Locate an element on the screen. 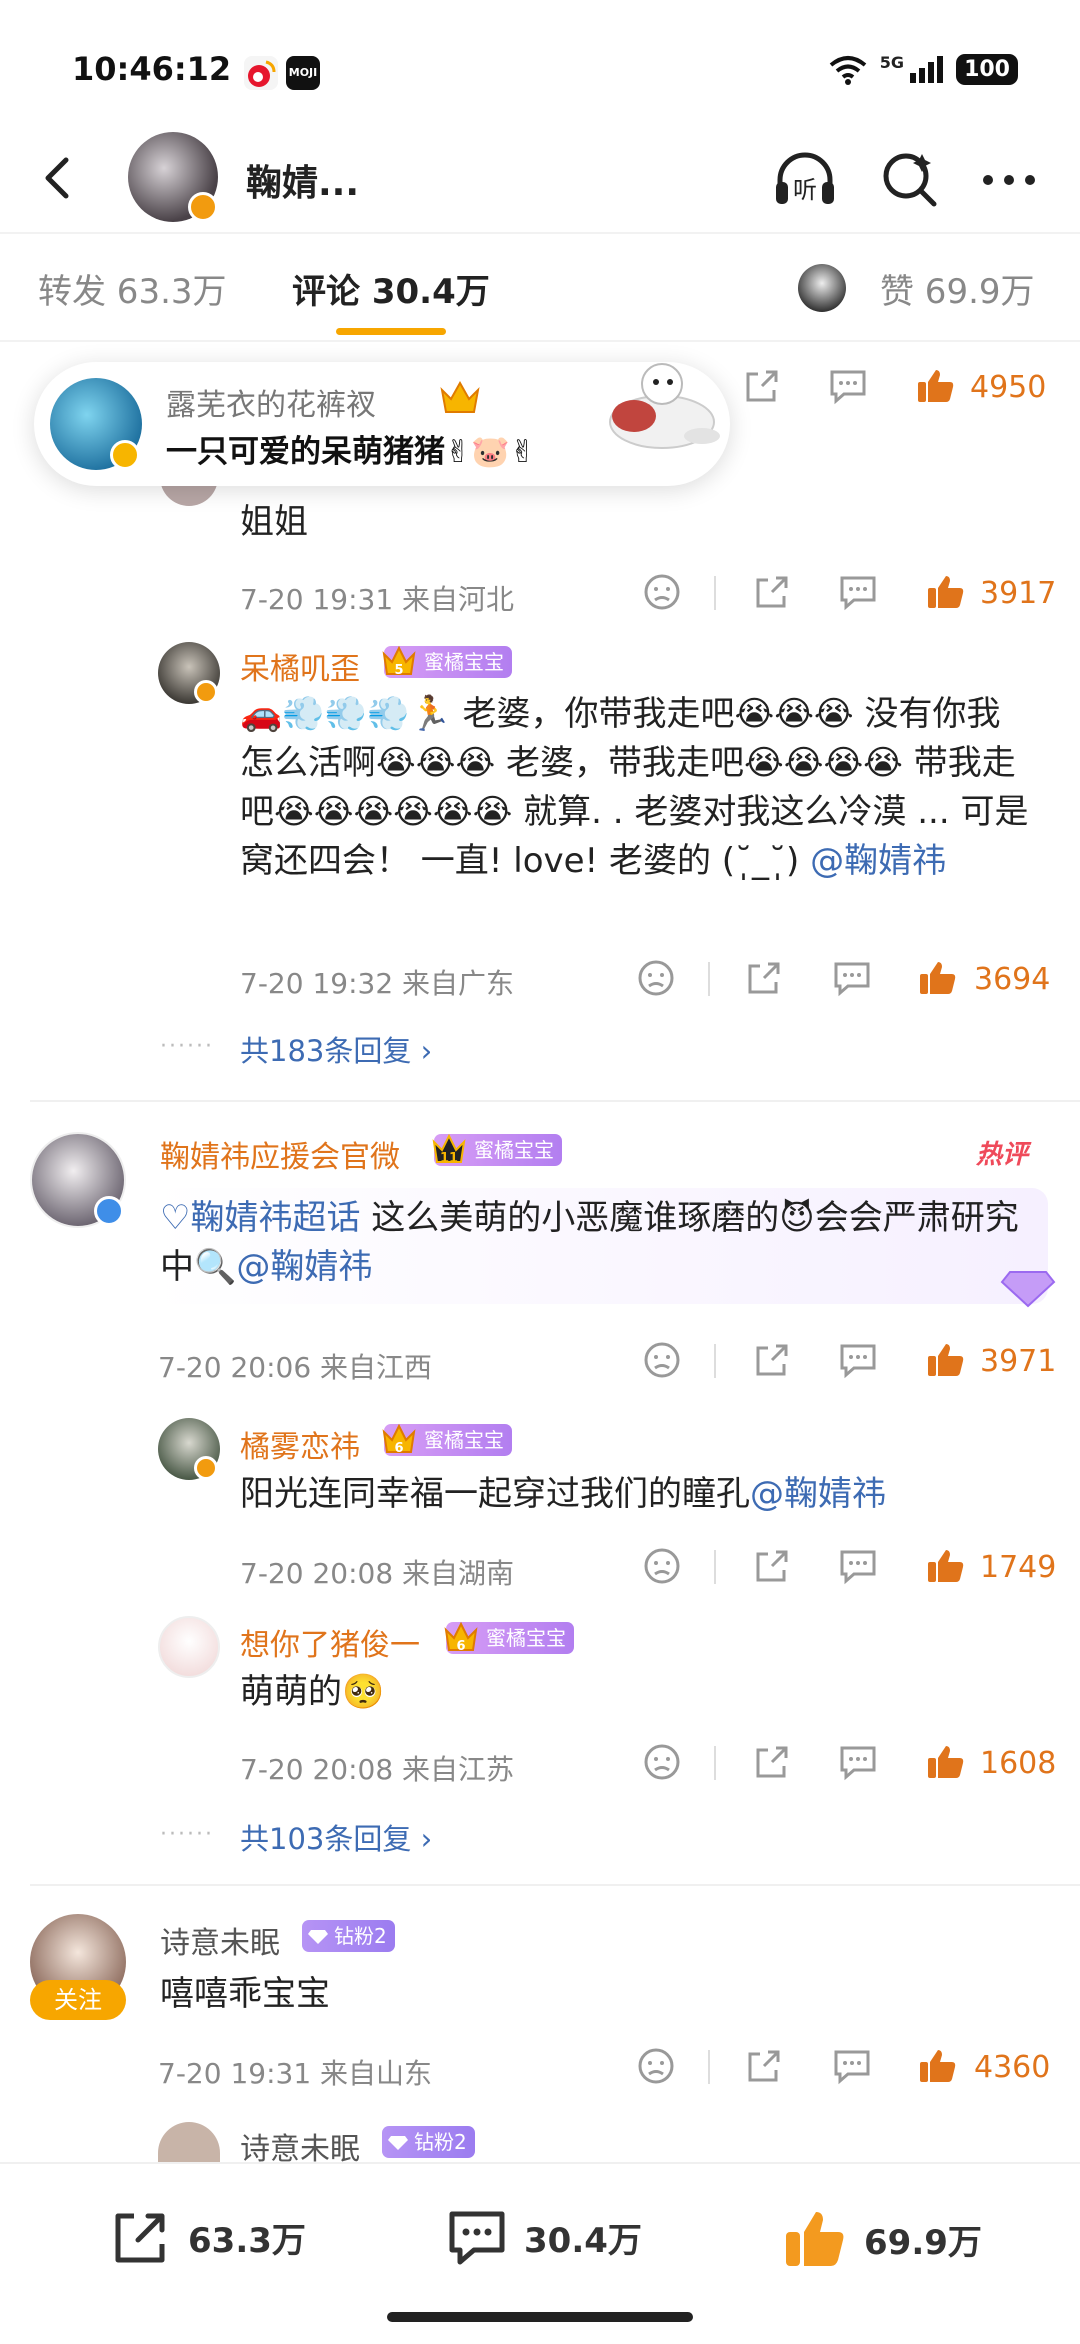  listen-button: 听 is located at coordinates (805, 179).